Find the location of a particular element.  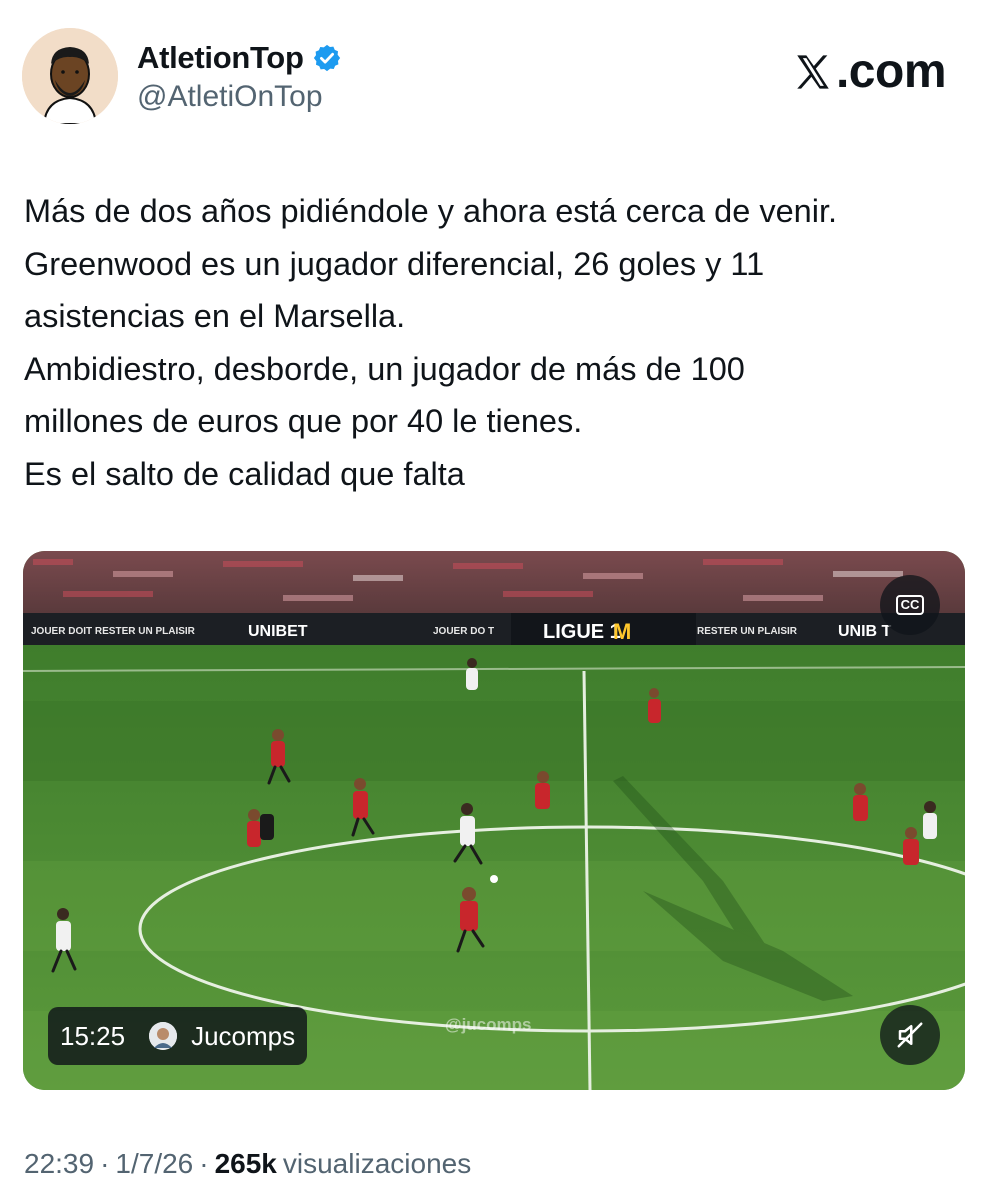

tweet-header: AtletionTop @AtletiOnTop .com is located at coordinates (494, 70).